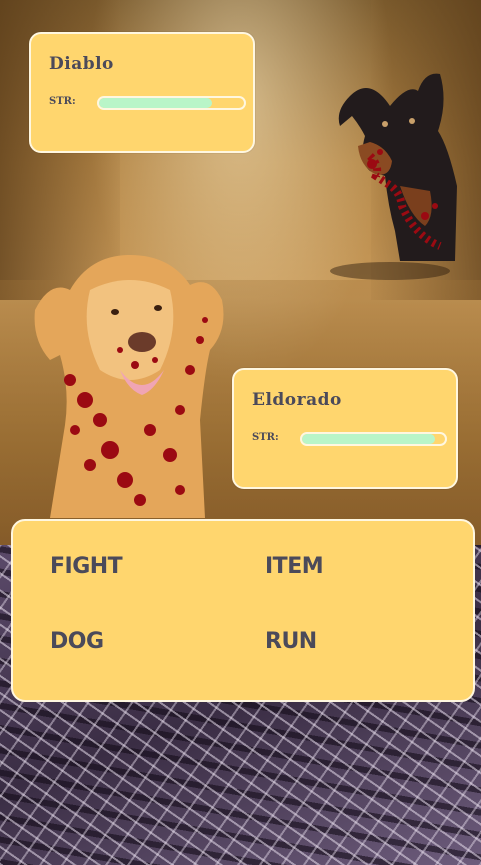 The image size is (481, 865). I want to click on player-strength-bar, so click(373, 439).